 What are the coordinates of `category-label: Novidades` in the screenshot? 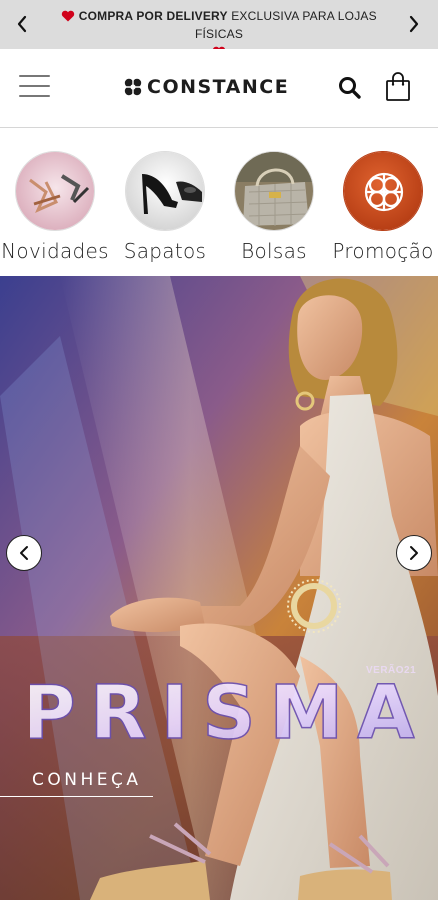 It's located at (55, 251).